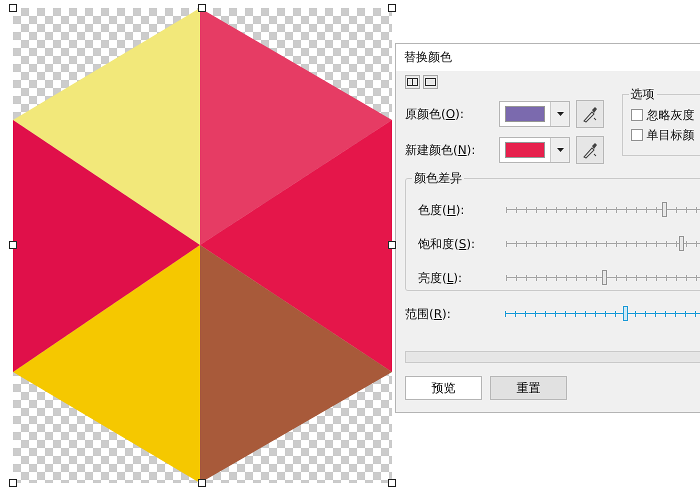 The width and height of the screenshot is (700, 500). I want to click on single-view-button, so click(430, 82).